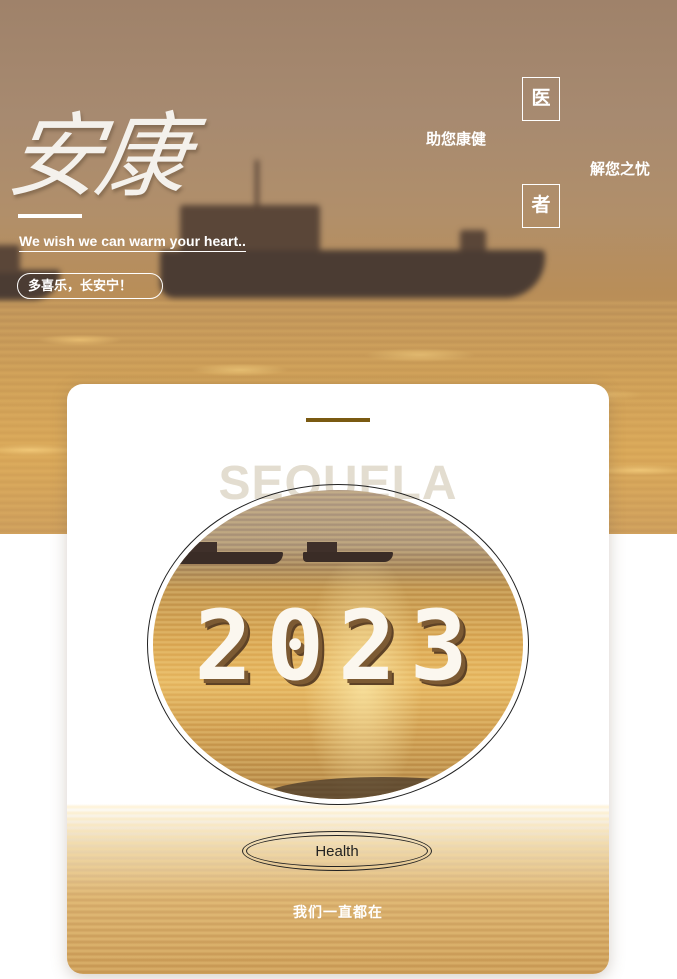  What do you see at coordinates (230, 553) in the screenshot?
I see `mini-boat-left` at bounding box center [230, 553].